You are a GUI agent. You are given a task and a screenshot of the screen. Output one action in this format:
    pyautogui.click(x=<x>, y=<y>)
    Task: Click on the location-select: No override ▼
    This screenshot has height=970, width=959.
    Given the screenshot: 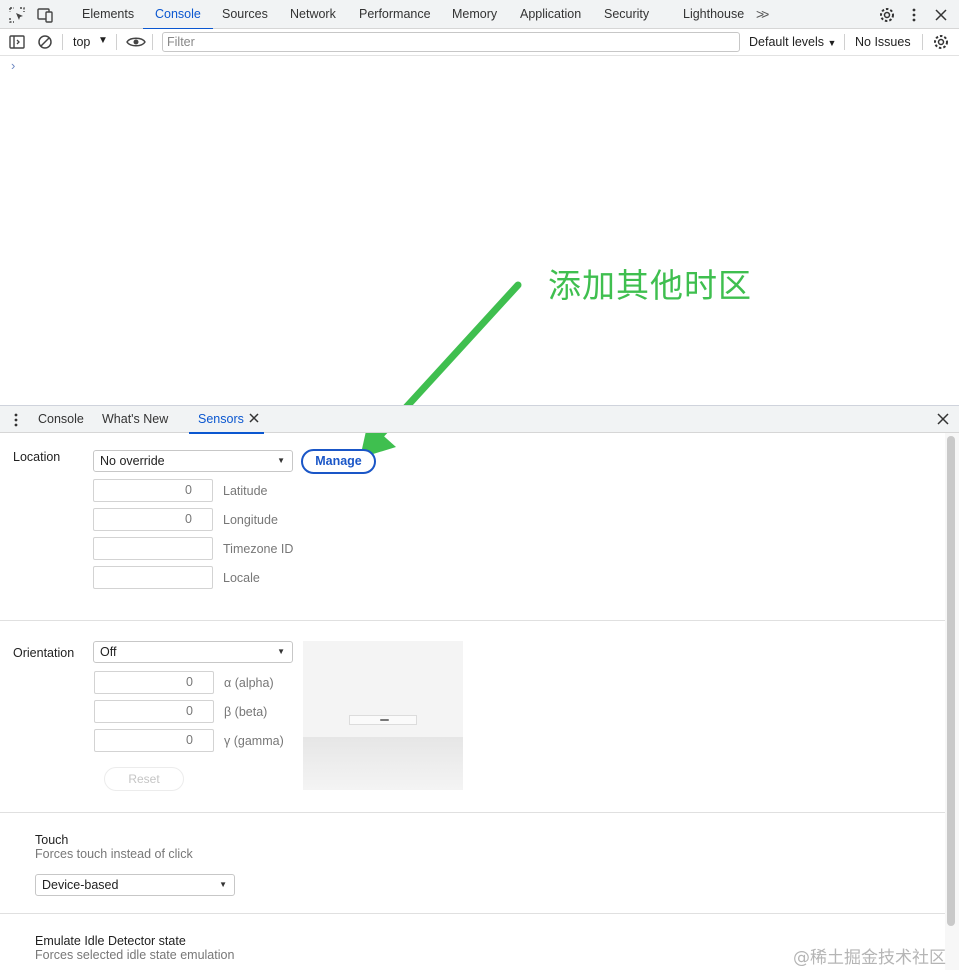 What is the action you would take?
    pyautogui.click(x=193, y=461)
    